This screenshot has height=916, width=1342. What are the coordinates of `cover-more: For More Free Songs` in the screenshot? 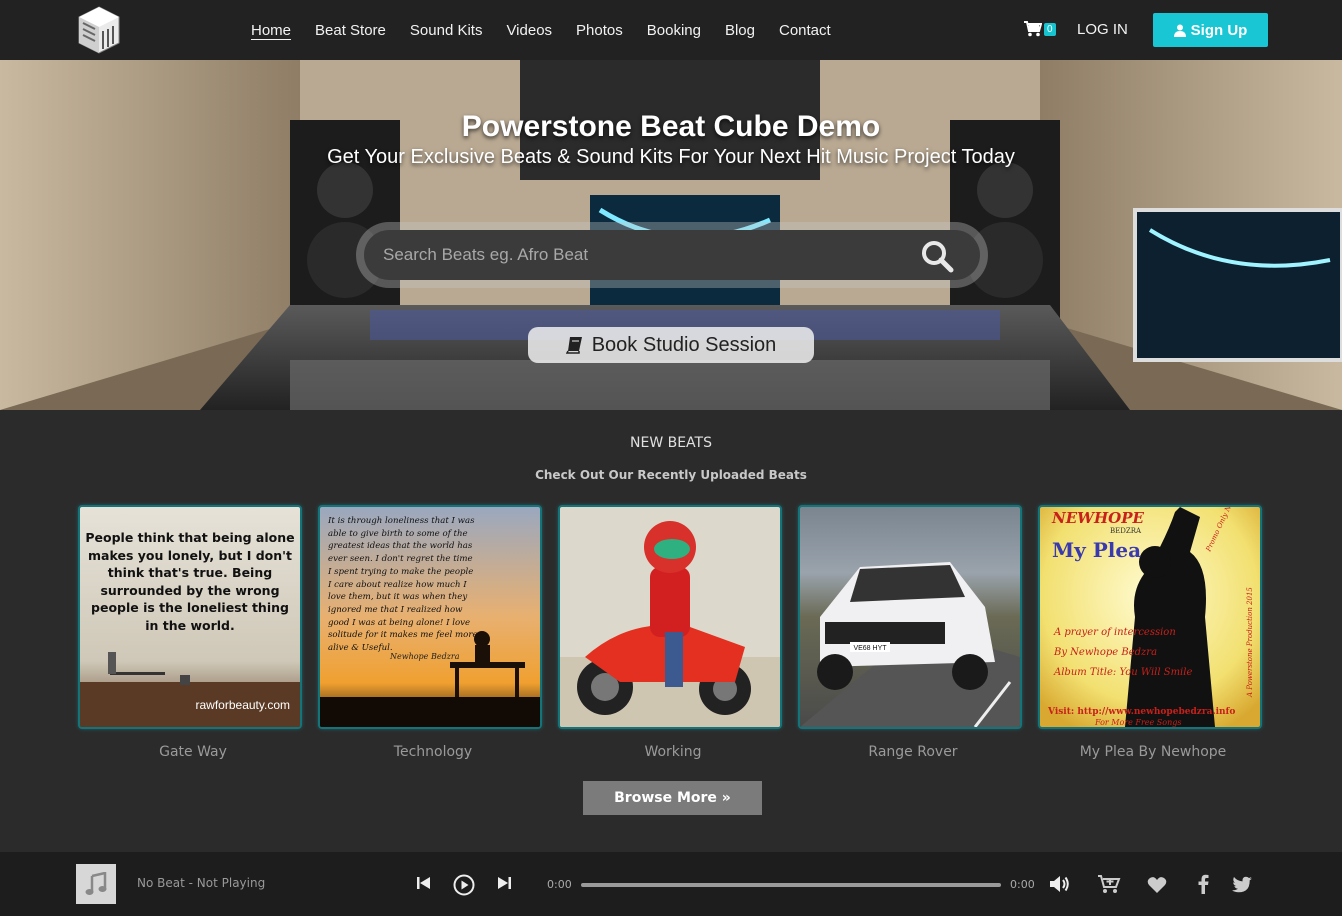 It's located at (1137, 722).